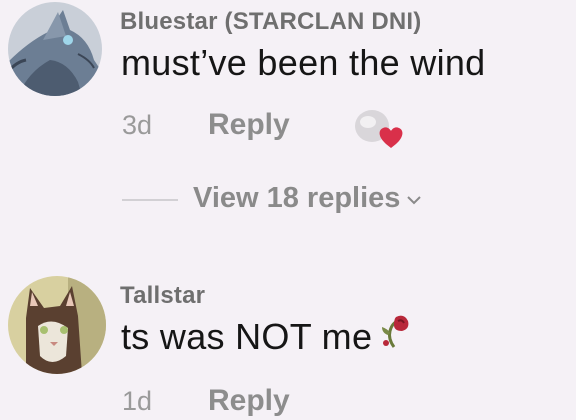 The height and width of the screenshot is (420, 576). I want to click on view-replies-label: View 18 replies, so click(297, 198).